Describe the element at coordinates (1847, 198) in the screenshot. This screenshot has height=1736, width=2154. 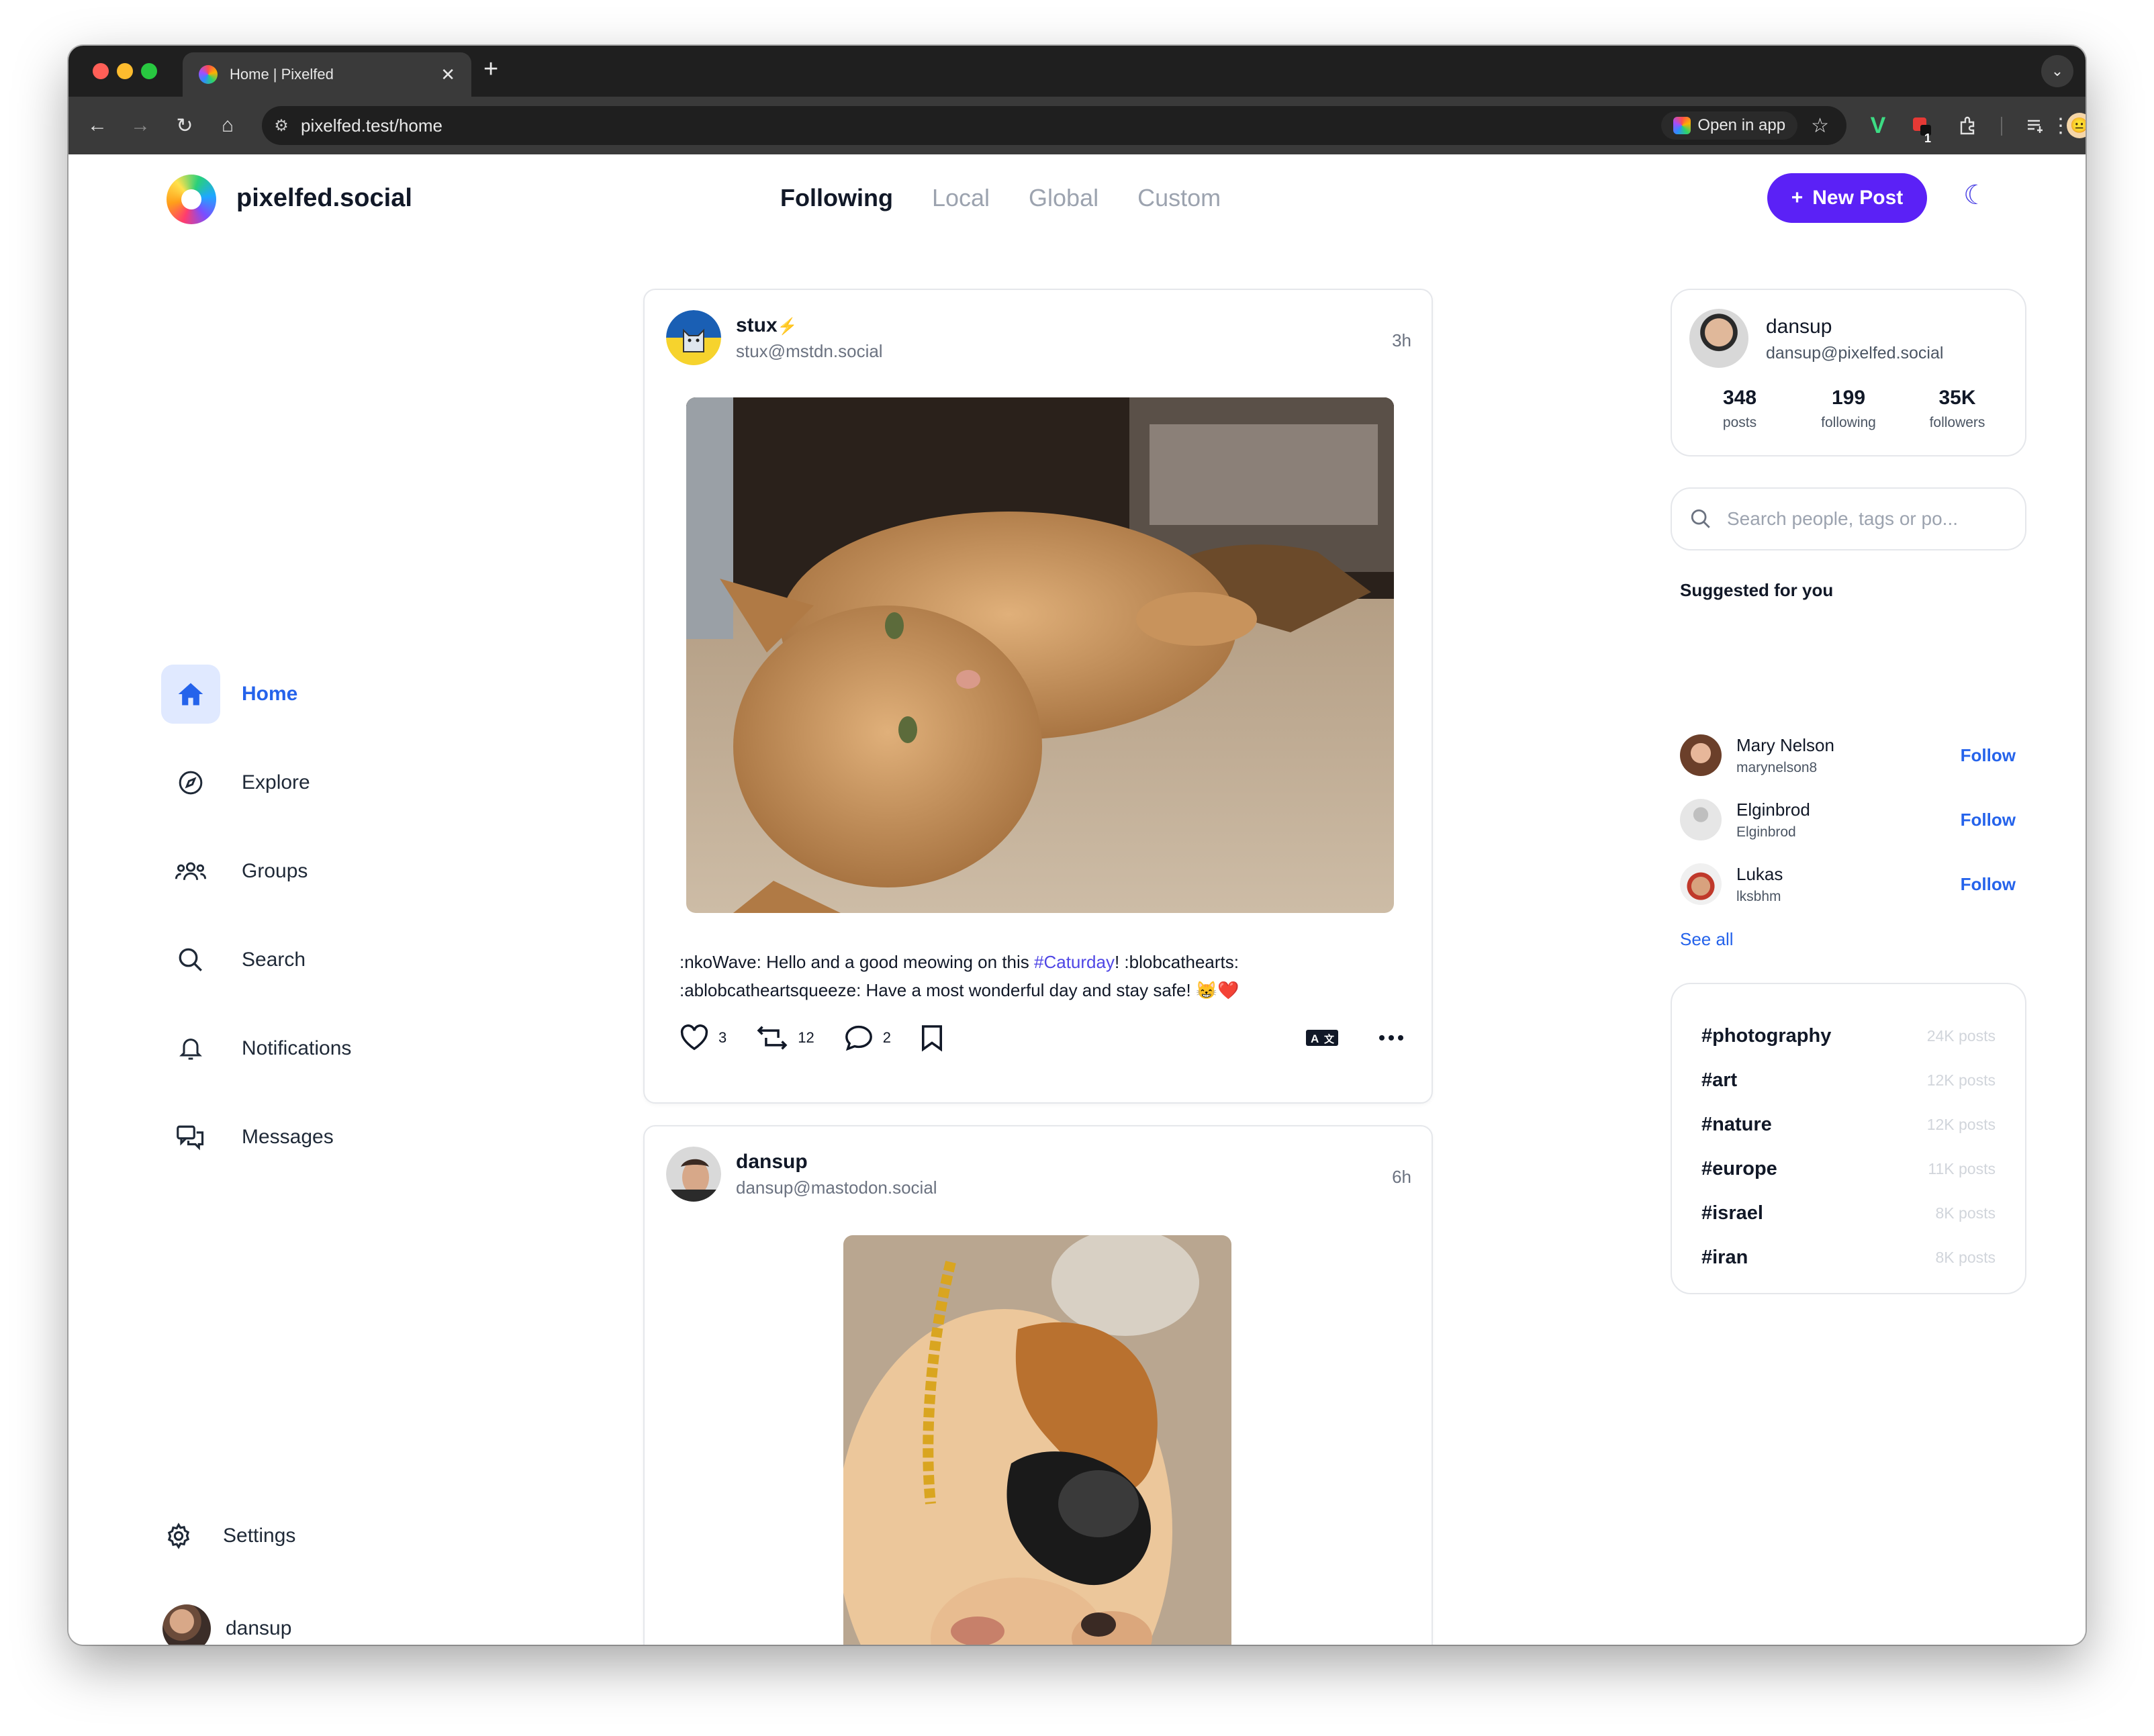
I see `new-post-button: + New Post` at that location.